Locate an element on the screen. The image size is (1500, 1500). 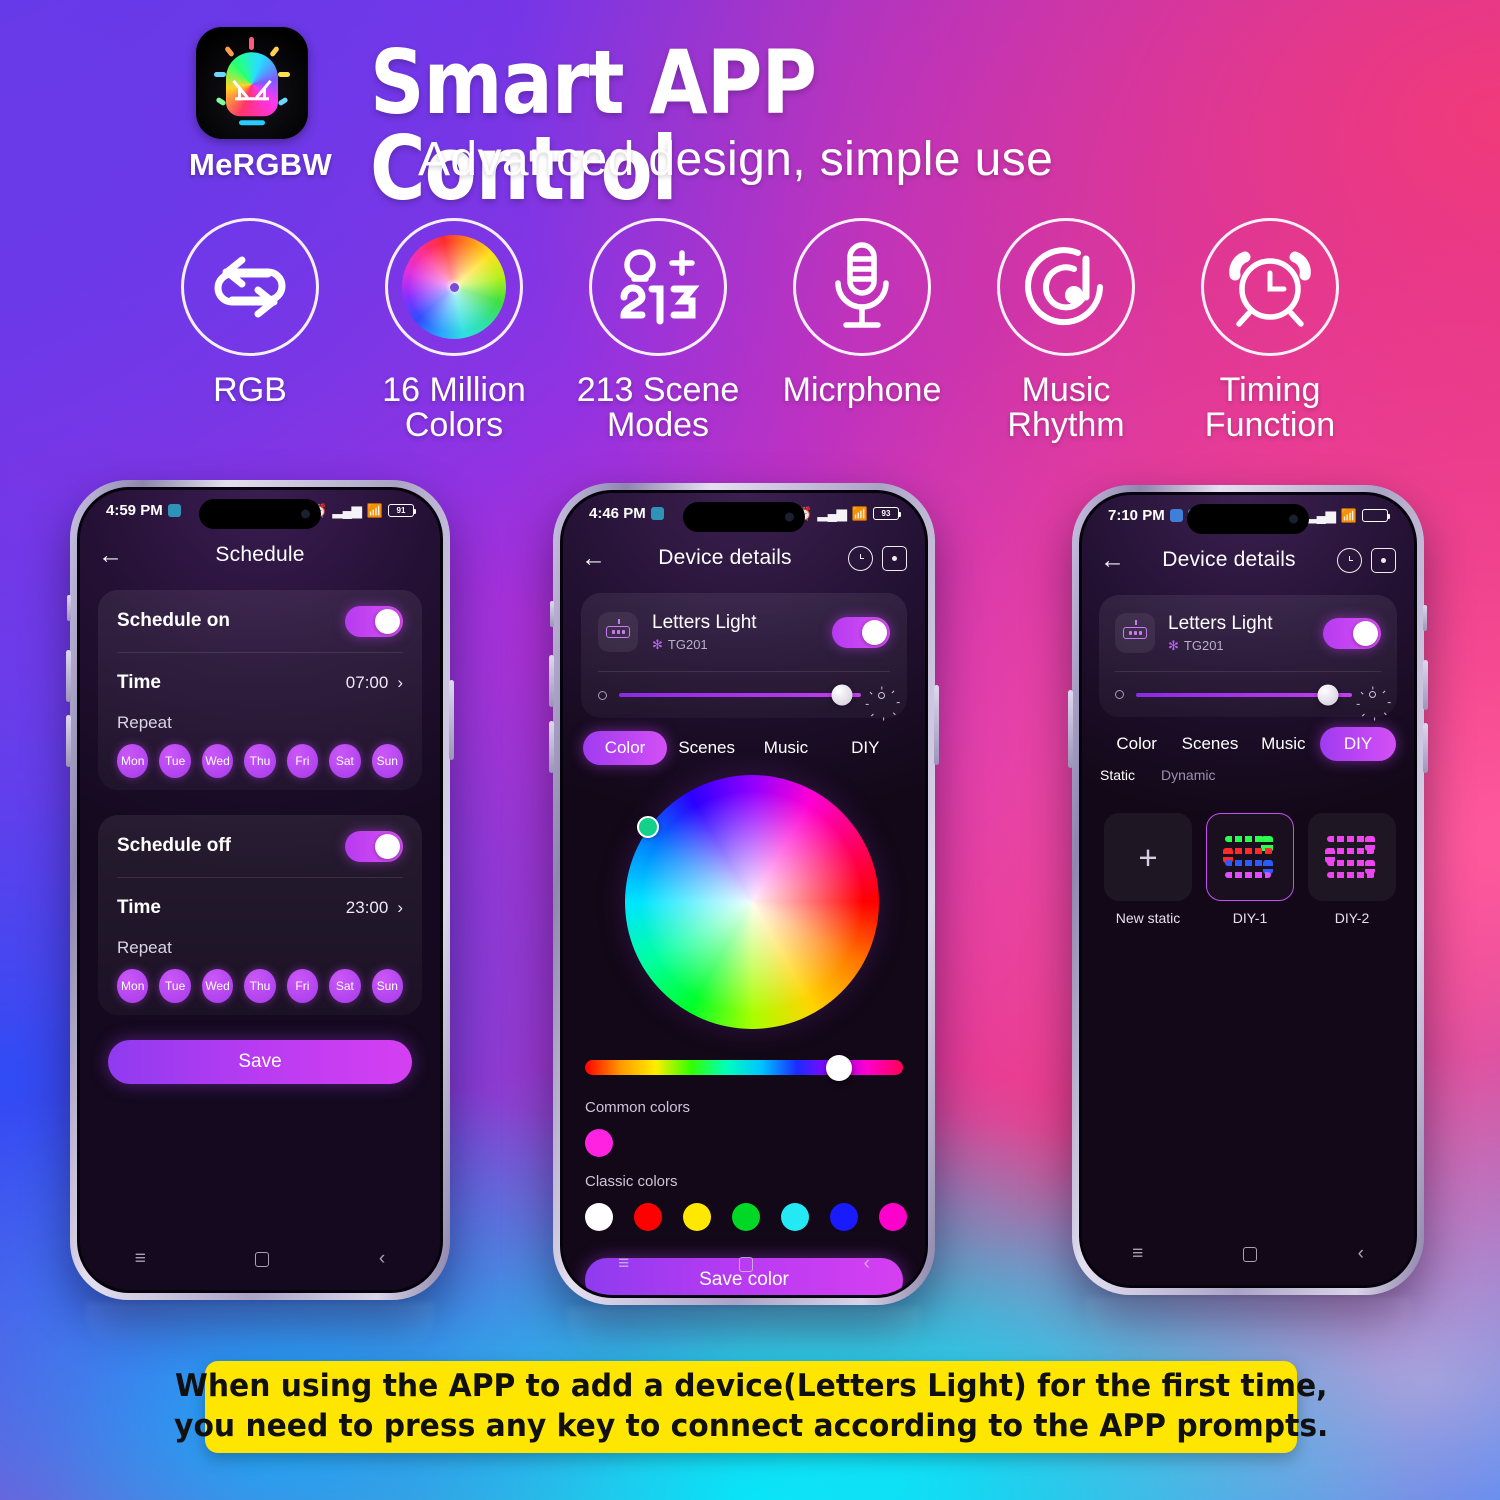
schedule-off-label: Schedule off is located at coordinates (174, 845).